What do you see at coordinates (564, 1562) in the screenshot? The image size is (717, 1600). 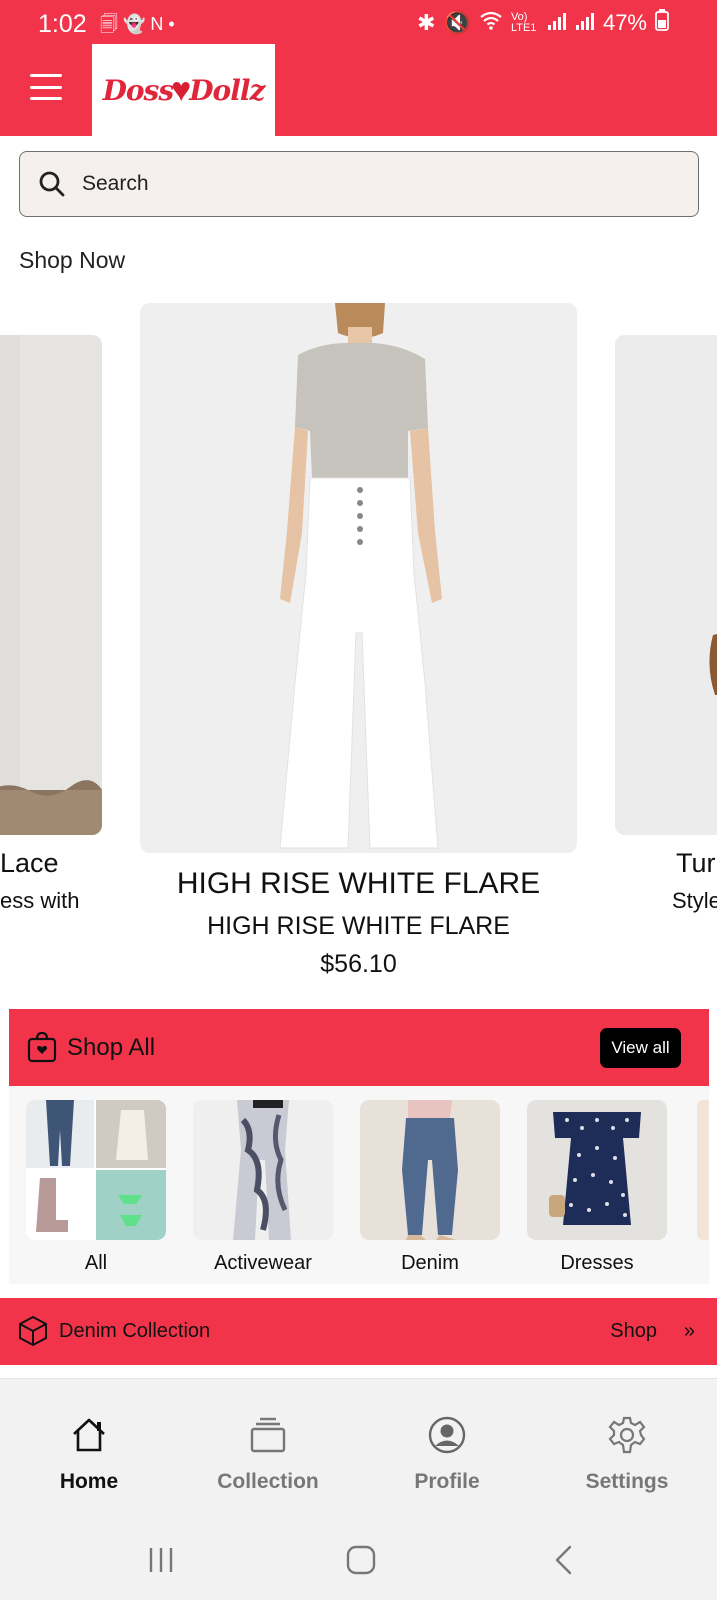 I see `back-icon` at bounding box center [564, 1562].